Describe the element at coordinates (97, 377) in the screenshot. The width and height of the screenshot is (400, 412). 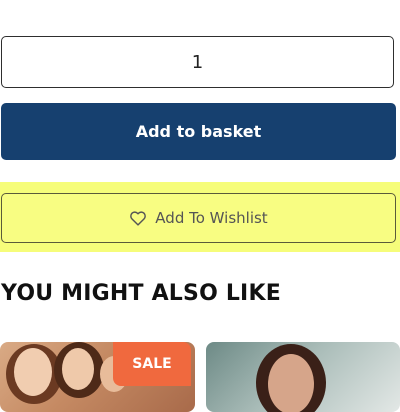
I see `product-card: SALE` at that location.